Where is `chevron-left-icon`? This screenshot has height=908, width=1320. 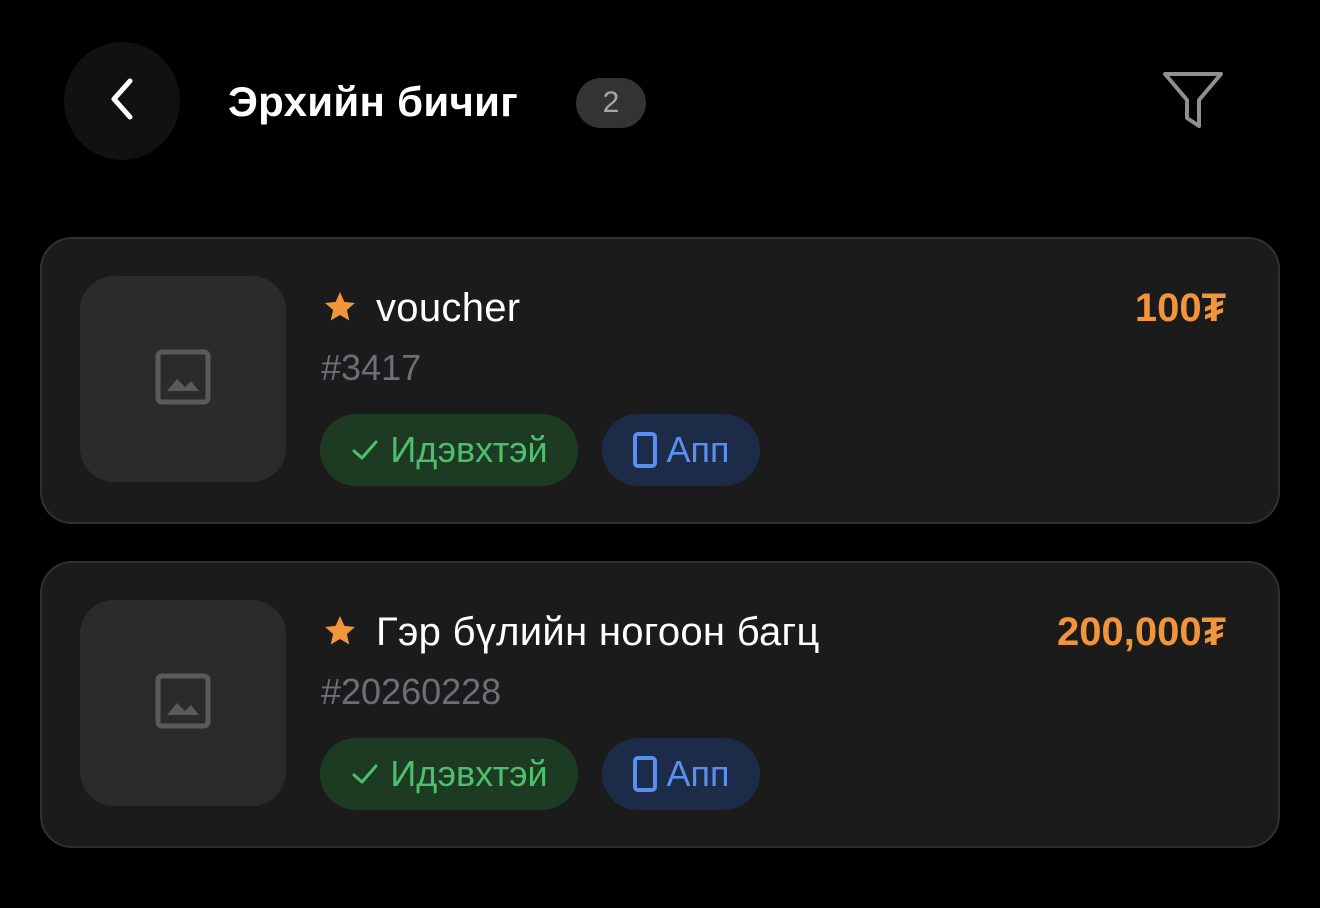
chevron-left-icon is located at coordinates (122, 101).